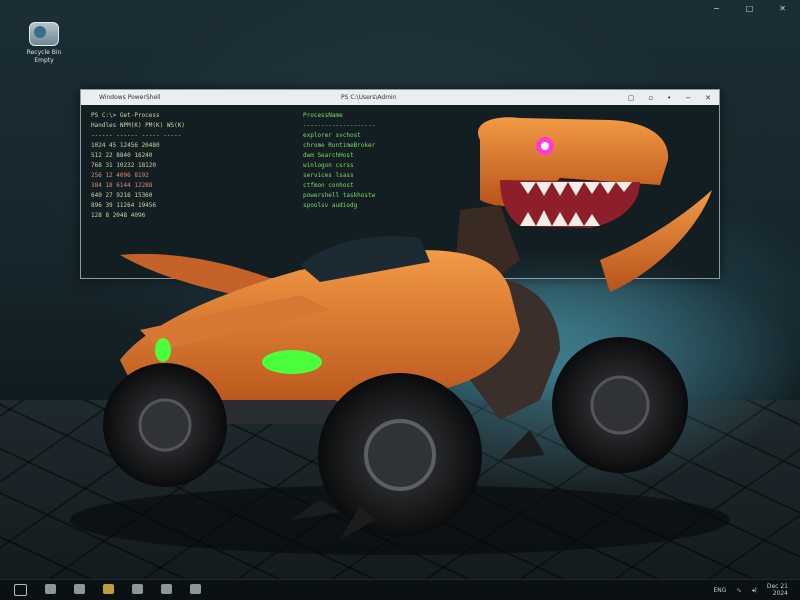 Image resolution: width=800 pixels, height=600 pixels. Describe the element at coordinates (720, 590) in the screenshot. I see `language-indicator: ENG` at that location.